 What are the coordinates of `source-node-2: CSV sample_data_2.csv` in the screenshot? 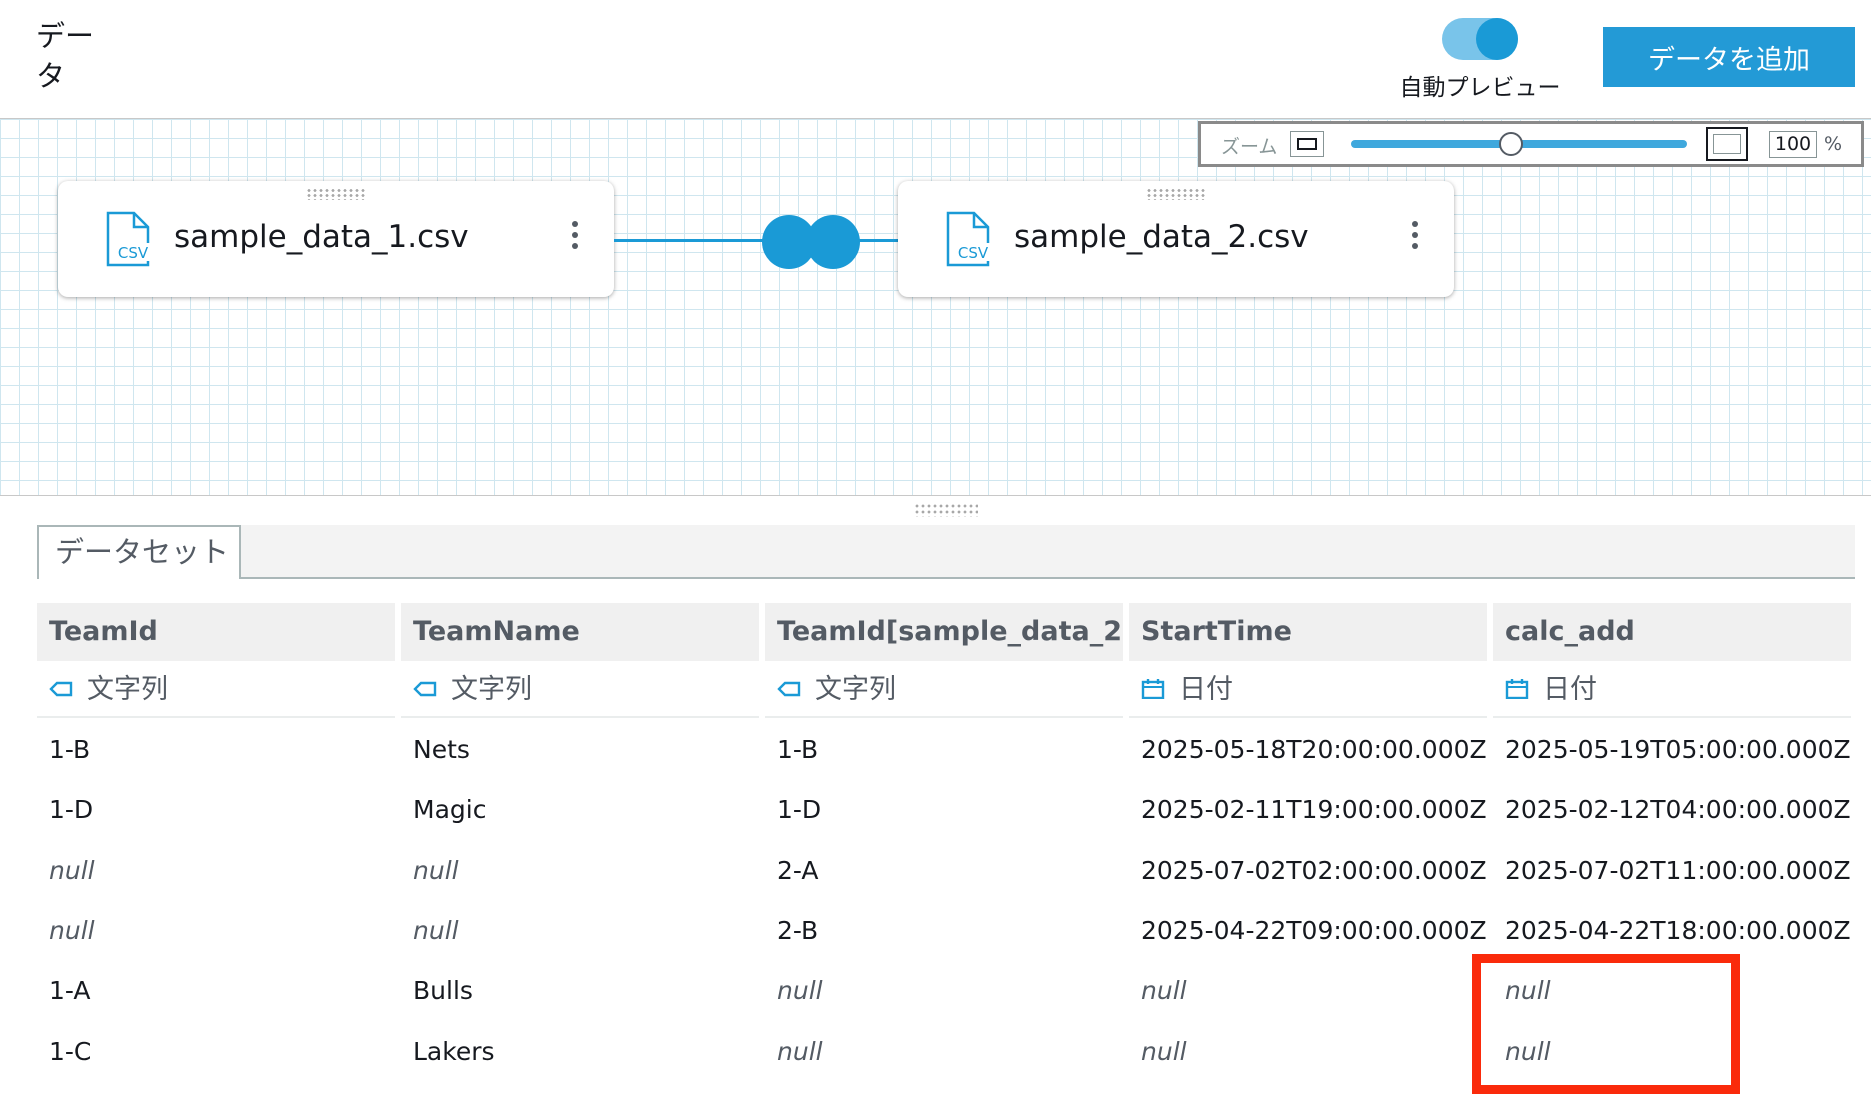 It's located at (1176, 239).